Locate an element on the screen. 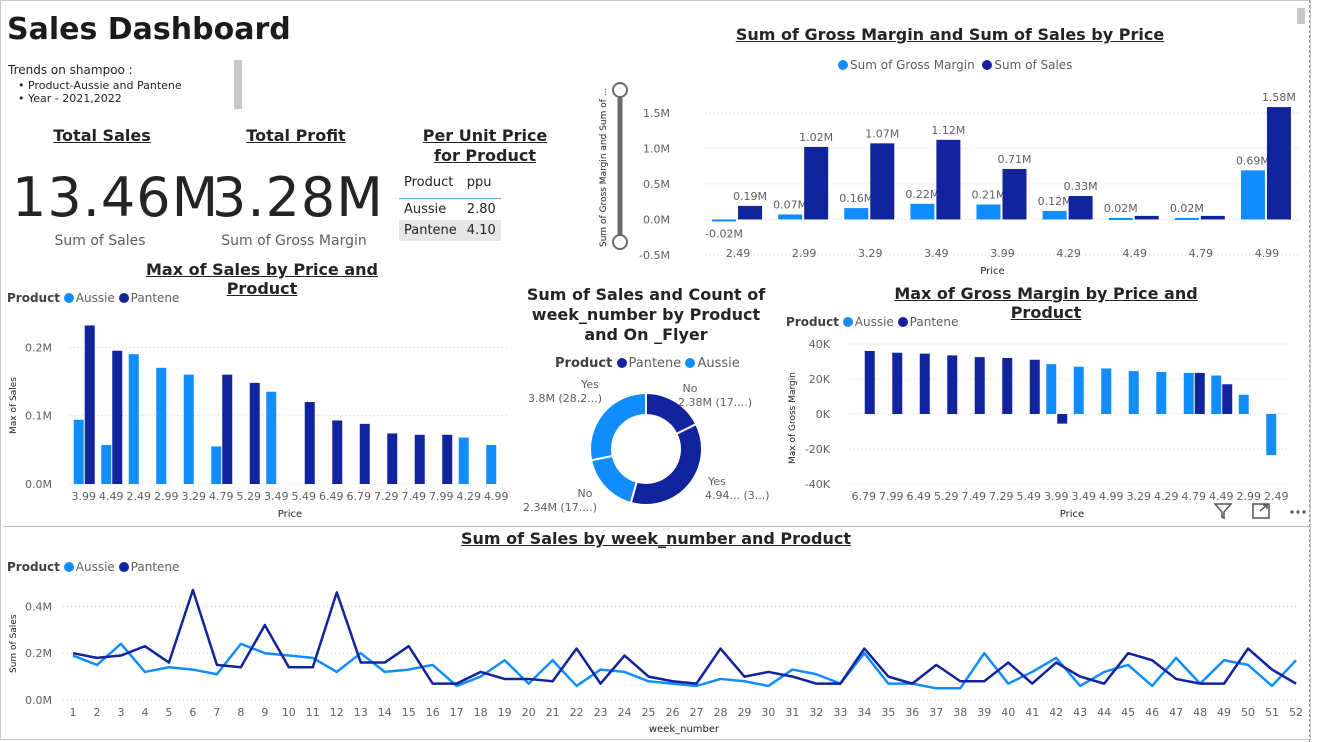  x-tick-label: 6 is located at coordinates (192, 712).